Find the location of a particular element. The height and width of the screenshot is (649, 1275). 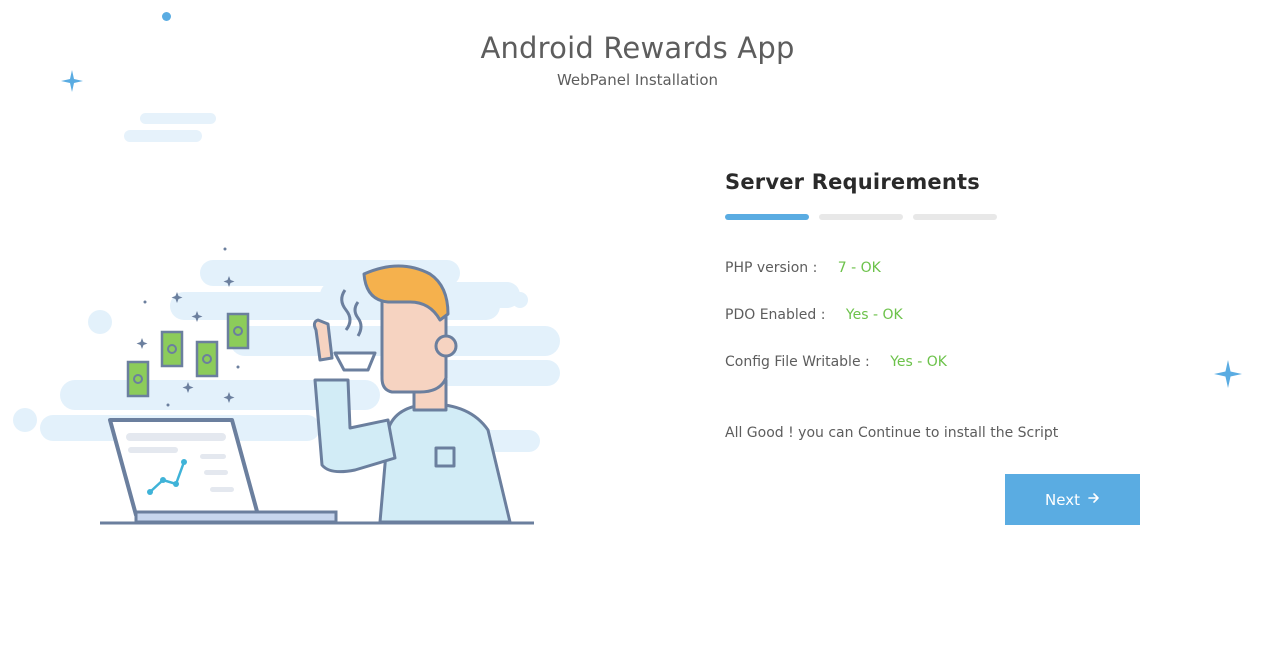

decor-dot is located at coordinates (166, 16).